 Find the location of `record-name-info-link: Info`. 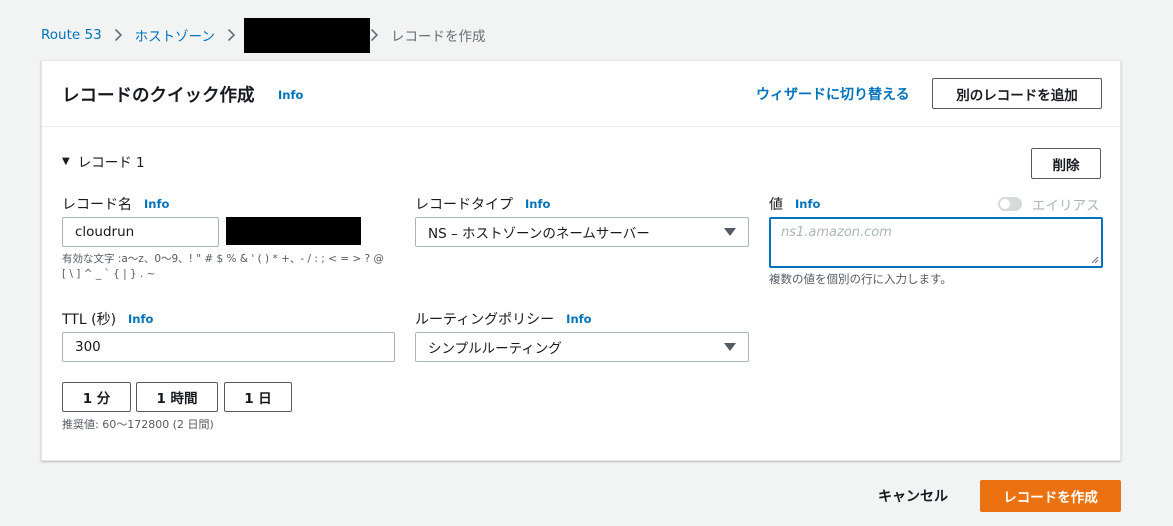

record-name-info-link: Info is located at coordinates (156, 204).